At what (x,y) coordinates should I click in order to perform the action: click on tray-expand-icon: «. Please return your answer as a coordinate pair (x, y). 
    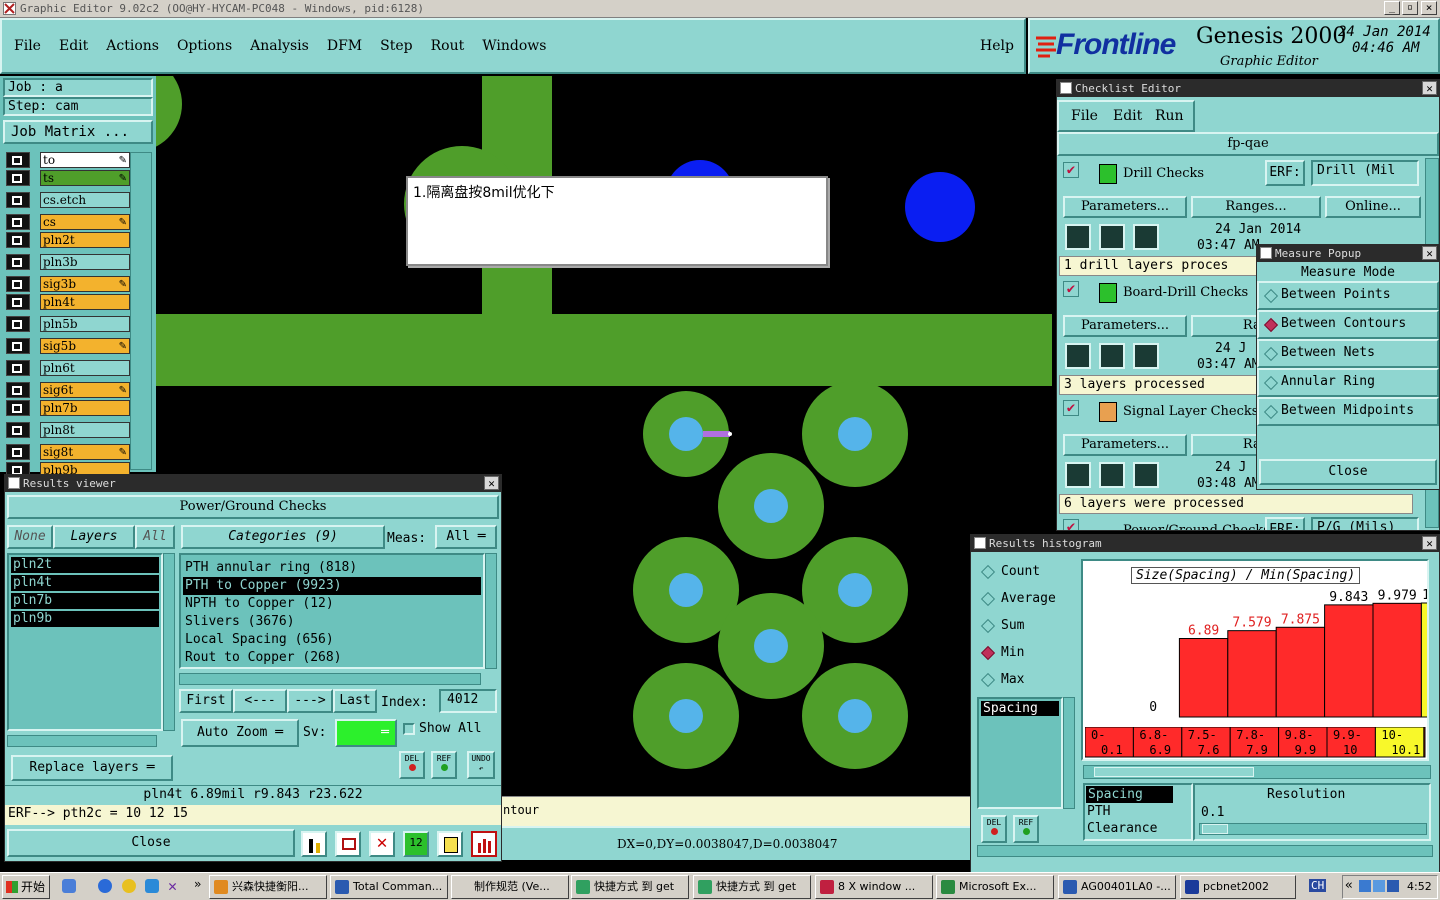
    Looking at the image, I should click on (1349, 885).